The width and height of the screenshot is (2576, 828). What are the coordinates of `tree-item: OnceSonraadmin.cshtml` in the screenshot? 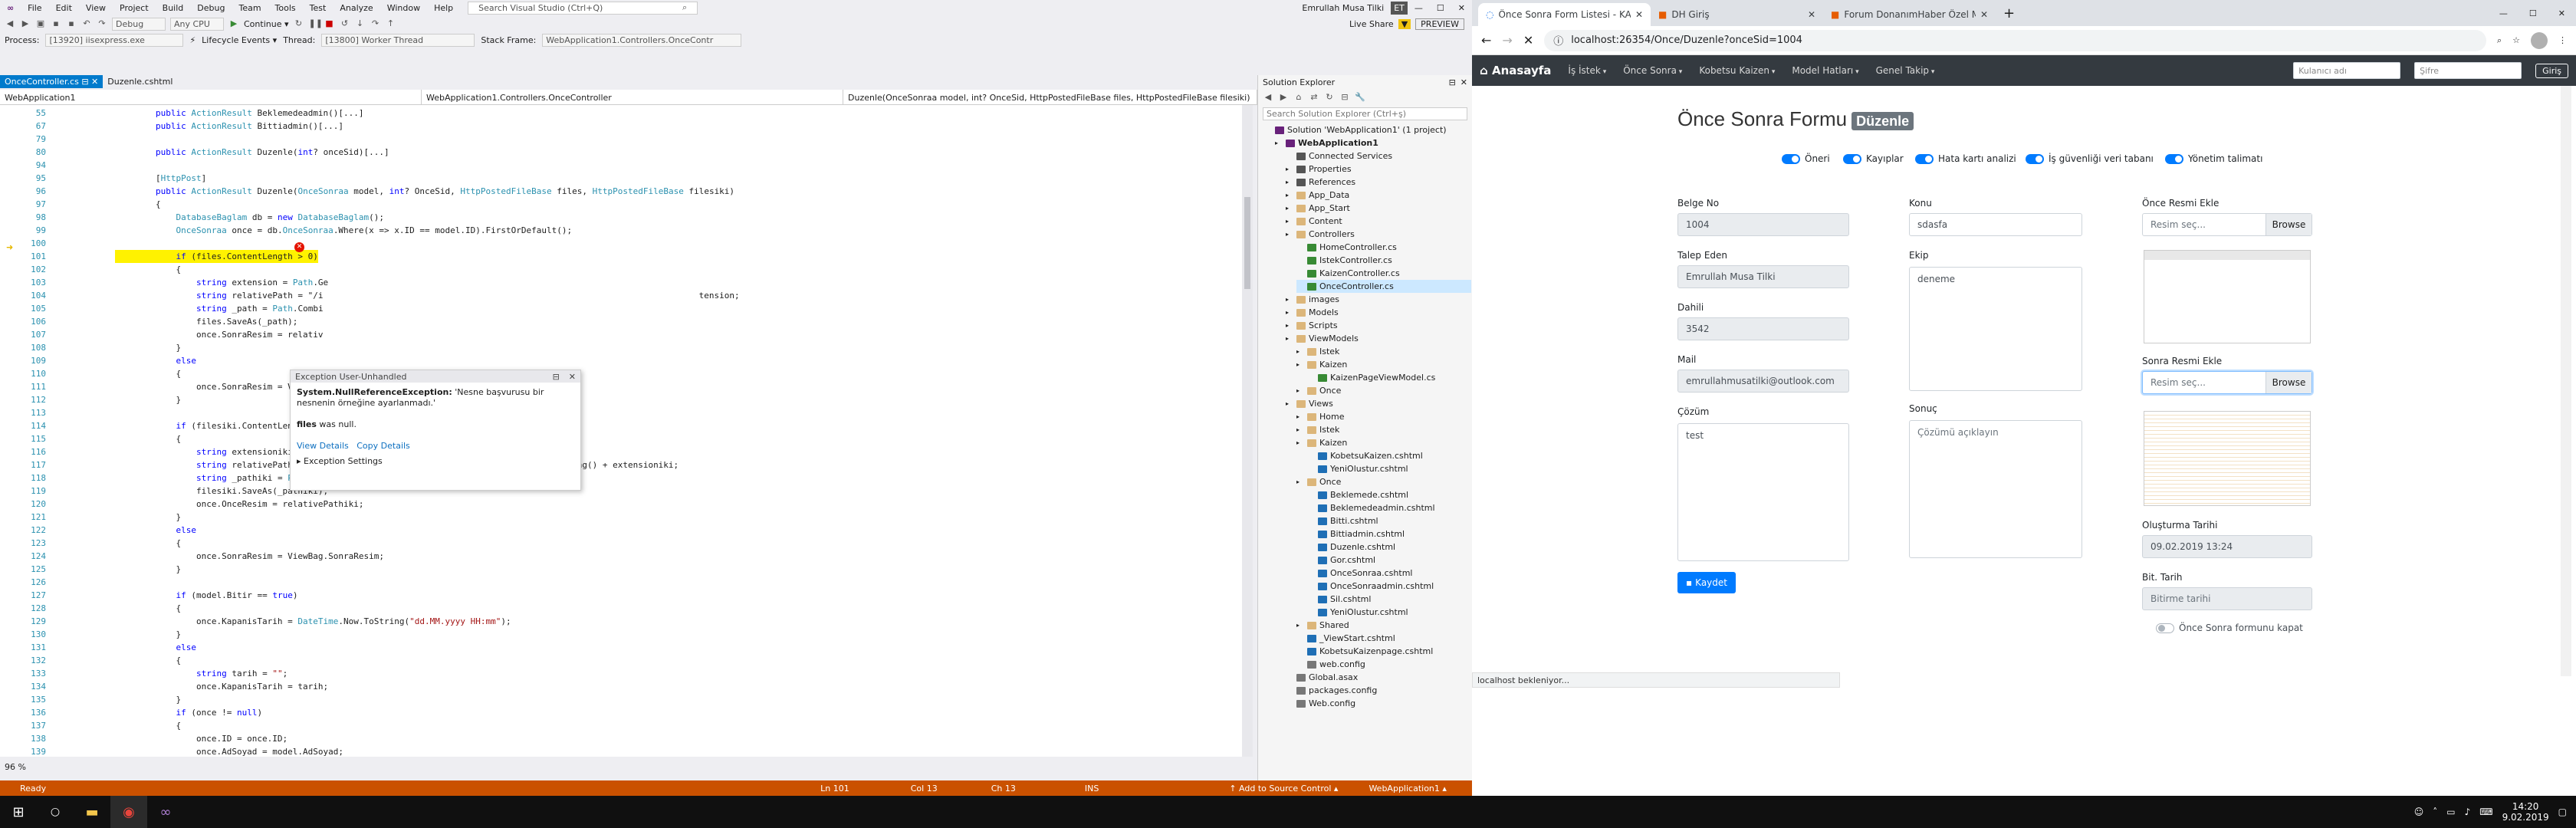 It's located at (1389, 586).